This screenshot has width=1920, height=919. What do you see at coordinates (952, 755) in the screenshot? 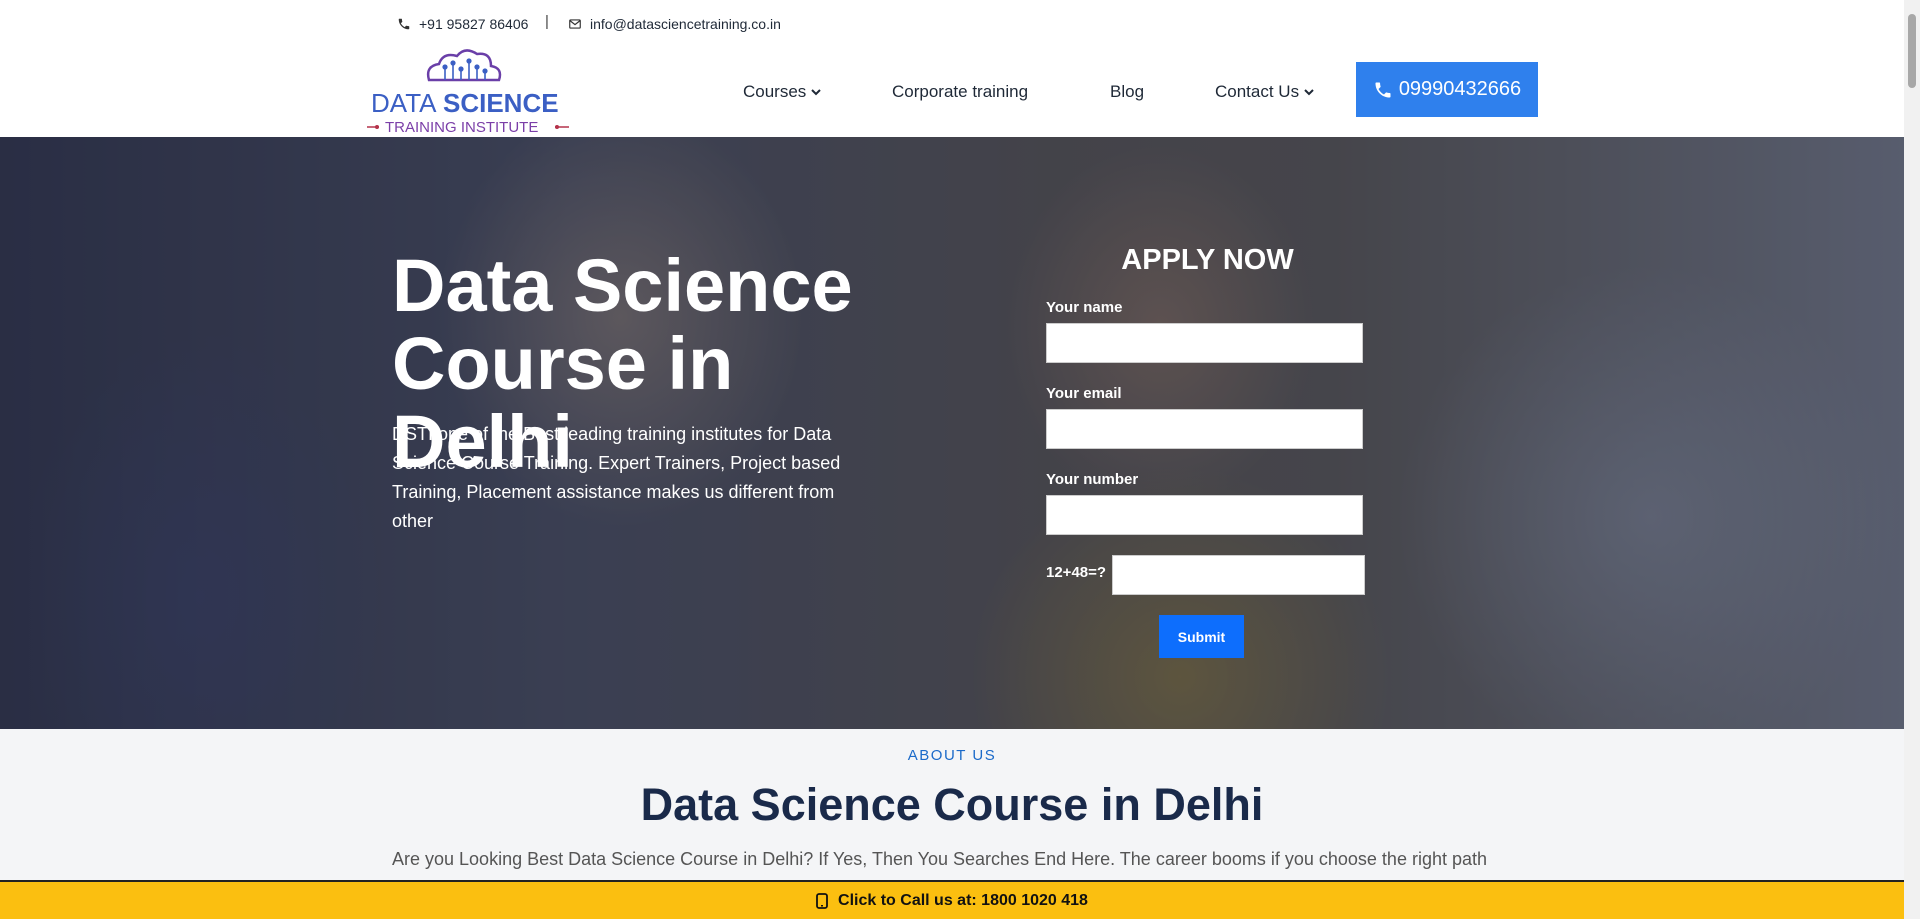
I see `about-kicker: ABOUT US` at bounding box center [952, 755].